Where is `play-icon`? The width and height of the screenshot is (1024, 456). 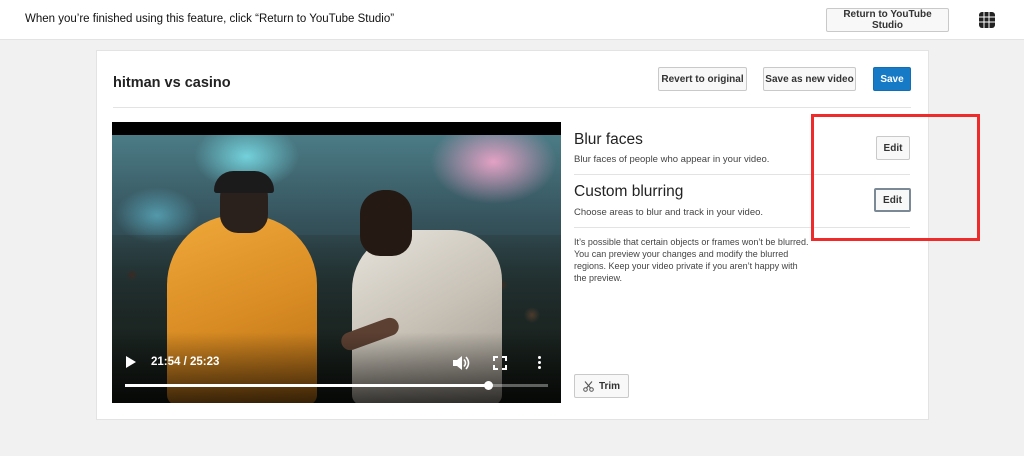
play-icon is located at coordinates (131, 362).